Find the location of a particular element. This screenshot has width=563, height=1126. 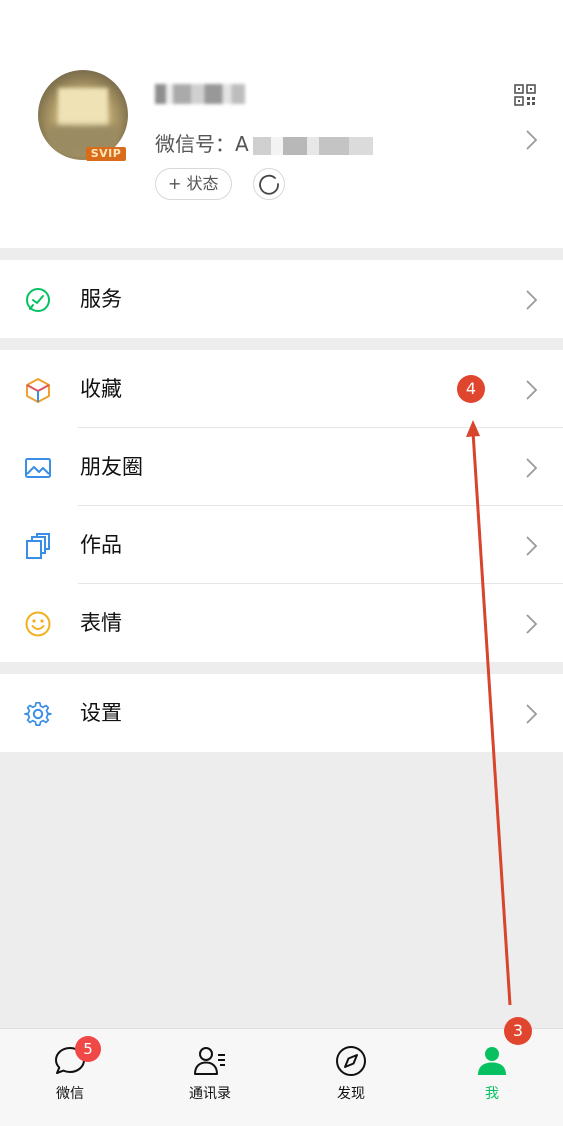

menu-label-service: 服务 is located at coordinates (101, 299).